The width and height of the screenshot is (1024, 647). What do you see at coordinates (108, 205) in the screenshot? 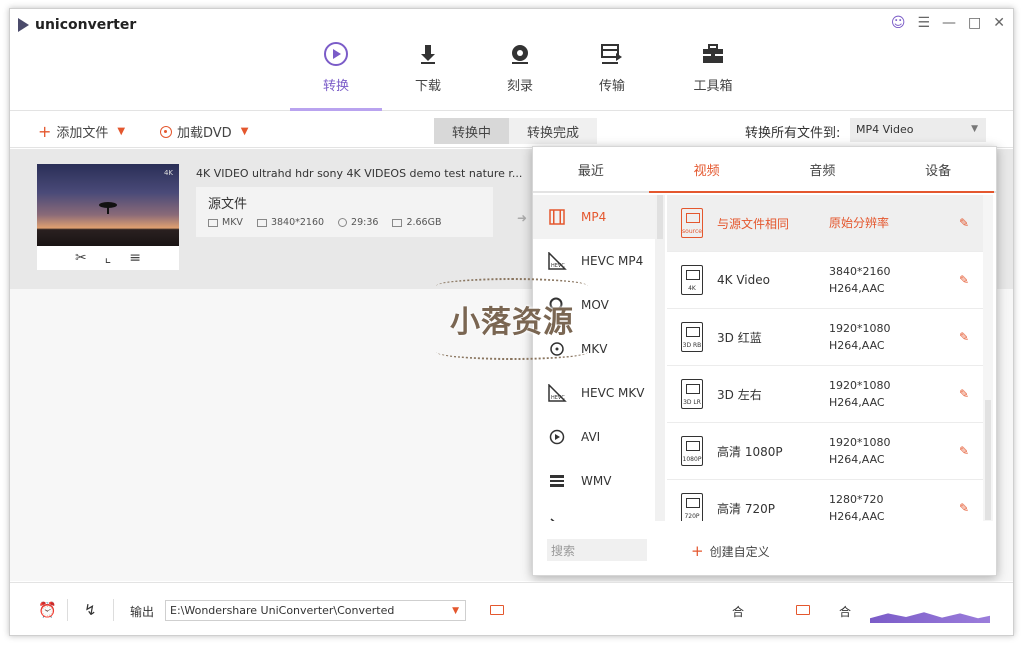
I see `video-thumbnail: 4K` at bounding box center [108, 205].